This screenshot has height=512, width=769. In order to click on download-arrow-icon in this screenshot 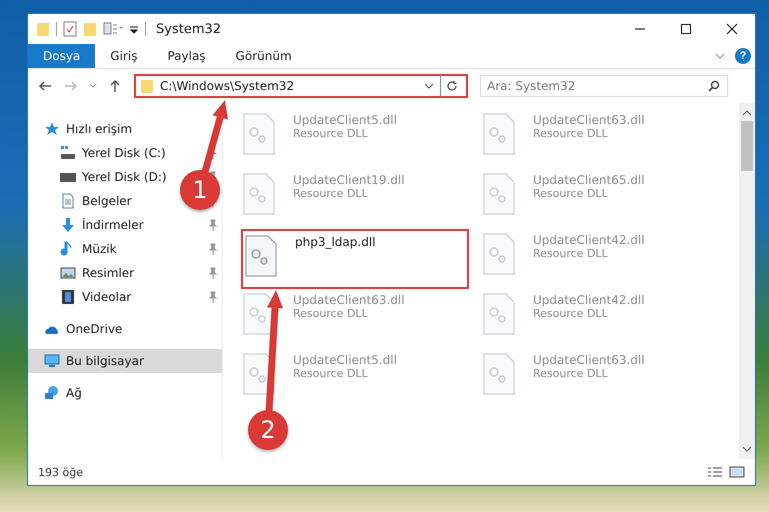, I will do `click(68, 225)`.